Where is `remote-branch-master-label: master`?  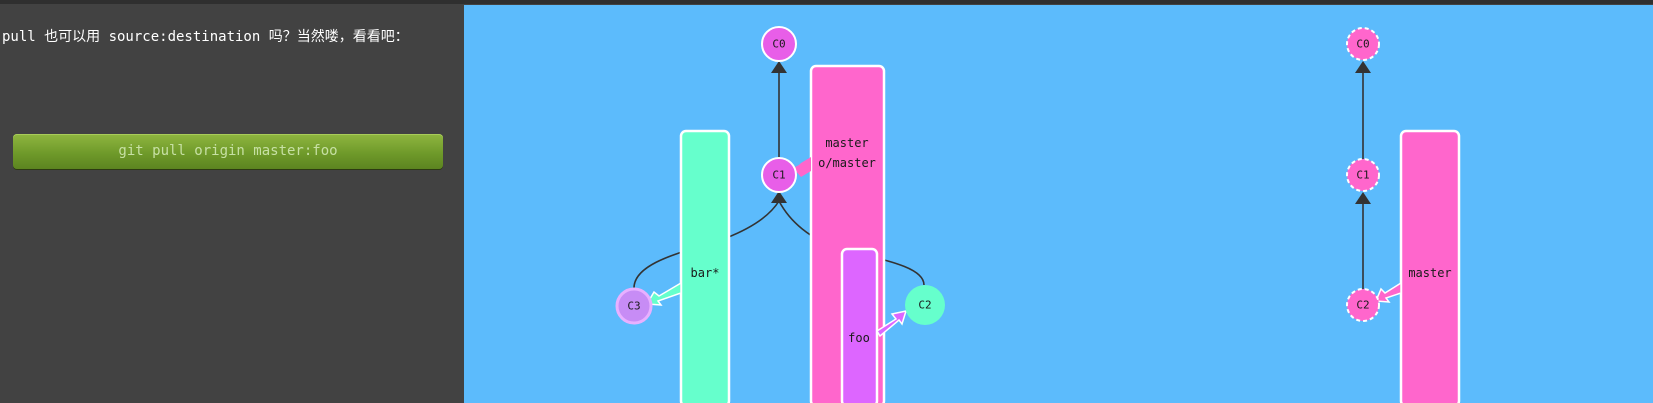
remote-branch-master-label: master is located at coordinates (1429, 273).